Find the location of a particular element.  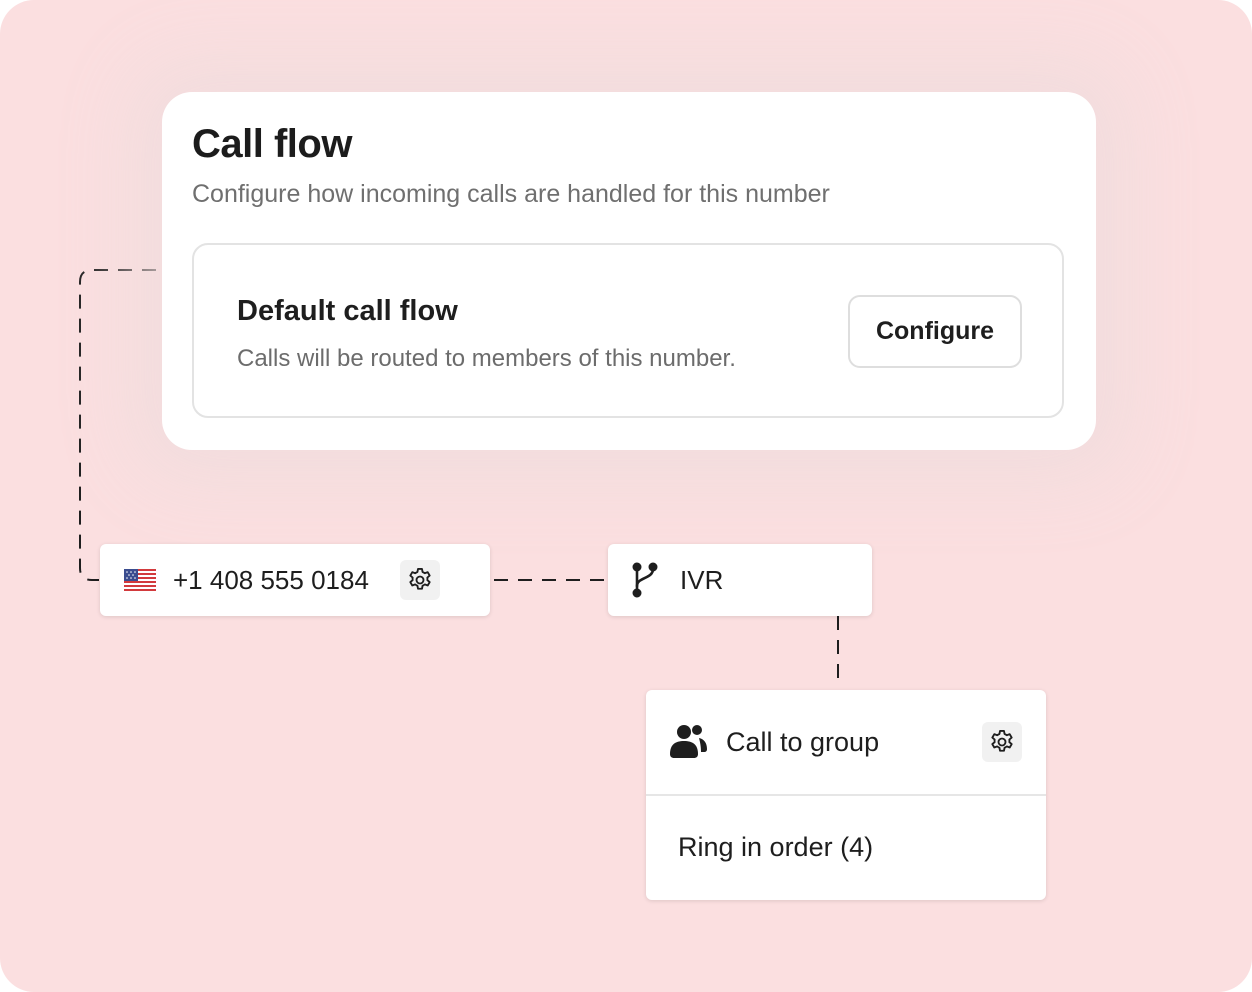

call-to-group-label: Call to group is located at coordinates (803, 742).